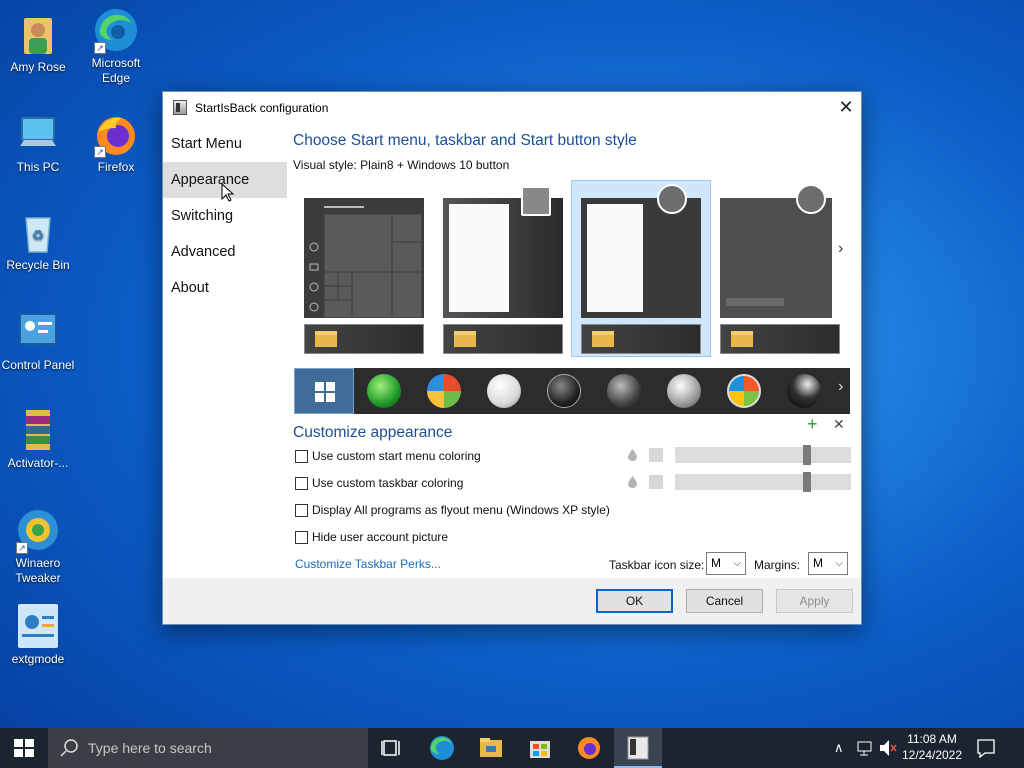 This screenshot has width=1024, height=768. What do you see at coordinates (38, 42) in the screenshot?
I see `desktop-icon-amy-rose: Amy Rose` at bounding box center [38, 42].